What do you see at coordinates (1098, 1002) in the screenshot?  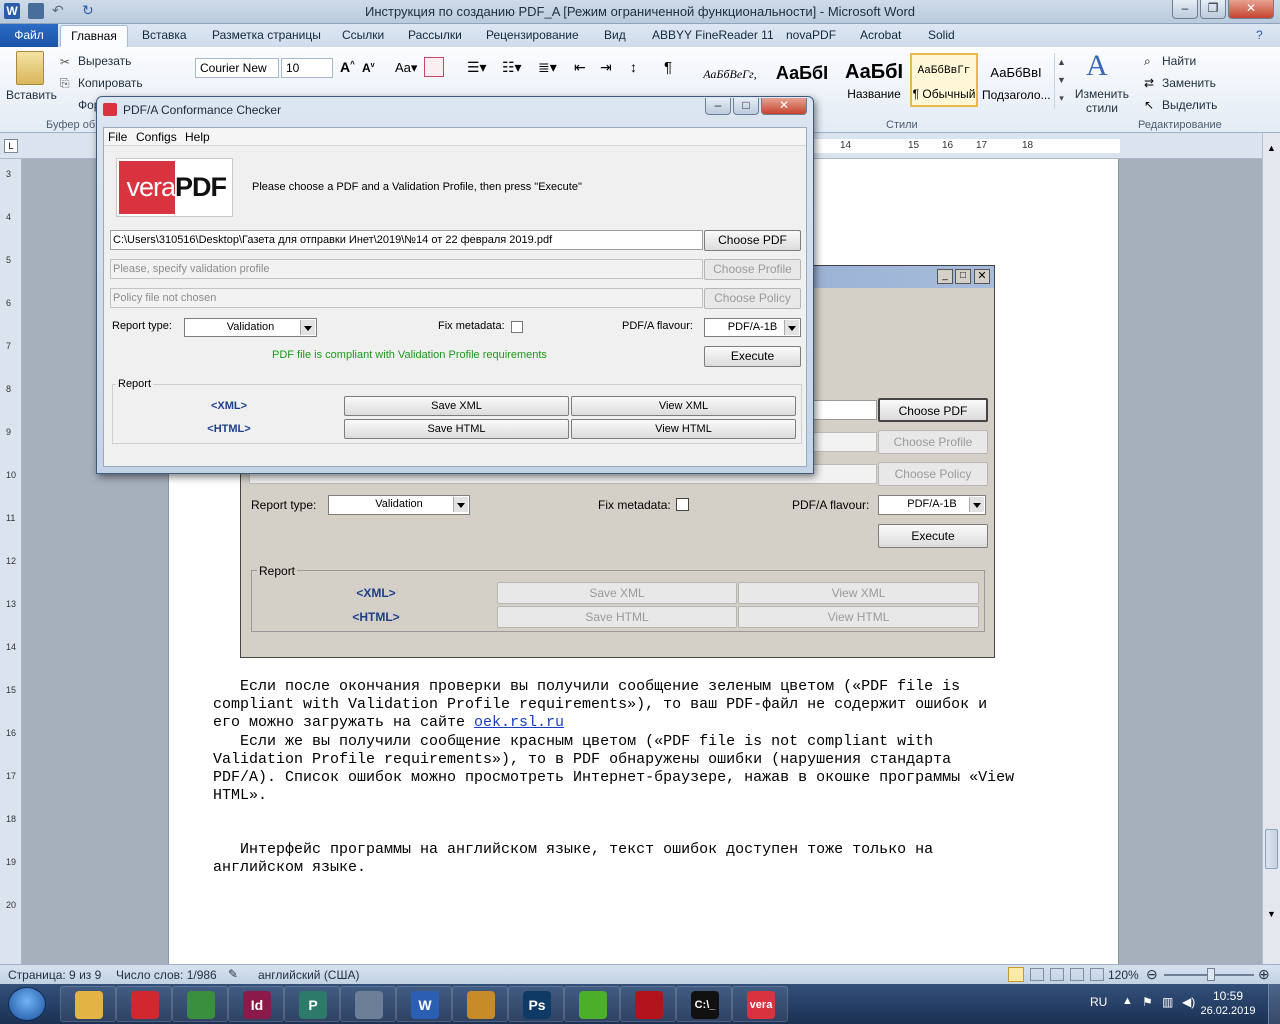 I see `language-indicator: RU` at bounding box center [1098, 1002].